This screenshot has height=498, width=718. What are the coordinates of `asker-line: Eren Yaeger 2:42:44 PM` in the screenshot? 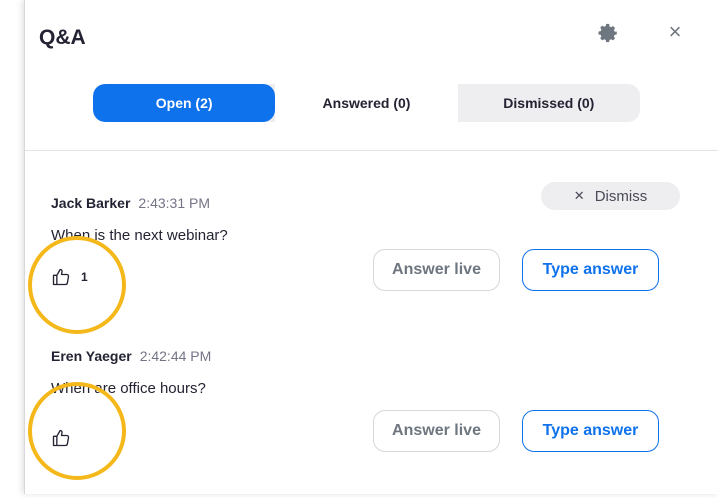 It's located at (131, 356).